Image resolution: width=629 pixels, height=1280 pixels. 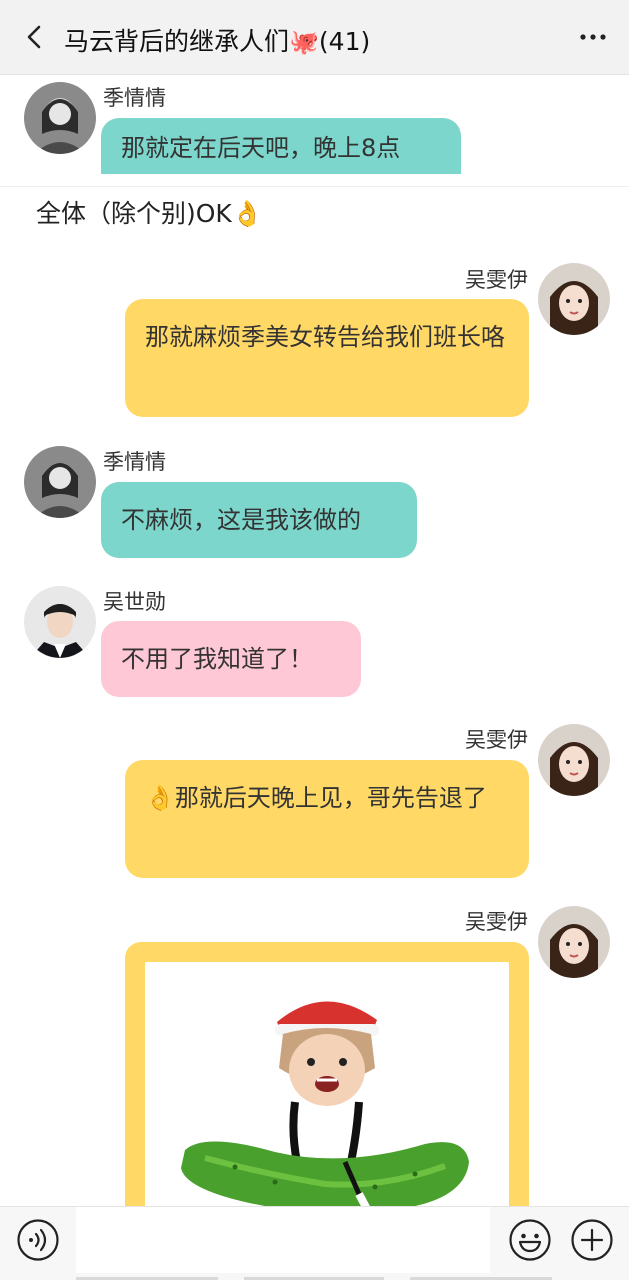 What do you see at coordinates (177, 41) in the screenshot?
I see `group-name: 马云背后的继承人们` at bounding box center [177, 41].